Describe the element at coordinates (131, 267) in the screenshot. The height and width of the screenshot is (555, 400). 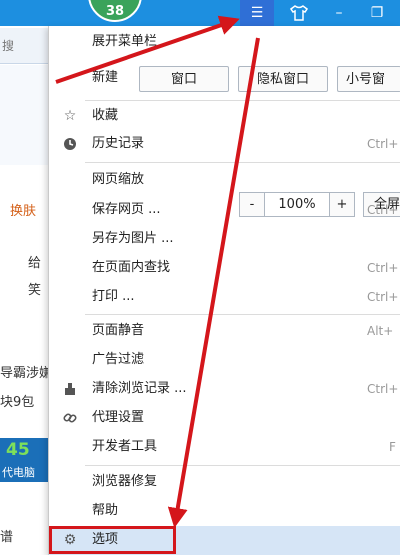
I see `menu-item-label: 在页面内查找` at that location.